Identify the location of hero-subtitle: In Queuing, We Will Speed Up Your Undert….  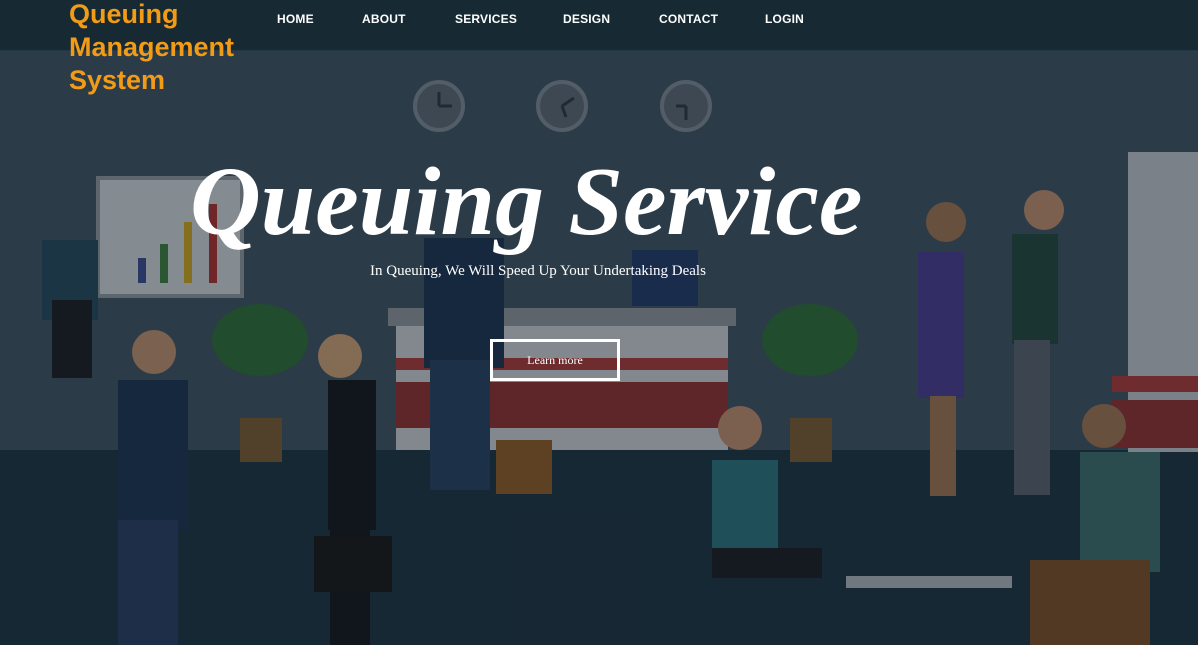
(538, 271).